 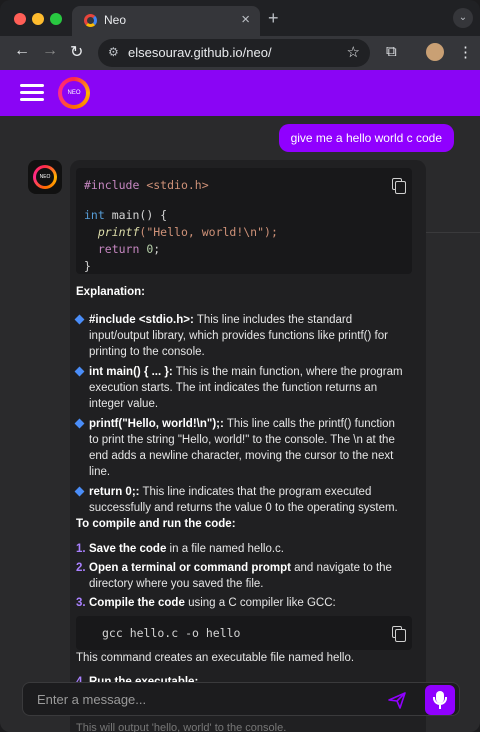 I want to click on app-header: NEO, so click(x=240, y=93).